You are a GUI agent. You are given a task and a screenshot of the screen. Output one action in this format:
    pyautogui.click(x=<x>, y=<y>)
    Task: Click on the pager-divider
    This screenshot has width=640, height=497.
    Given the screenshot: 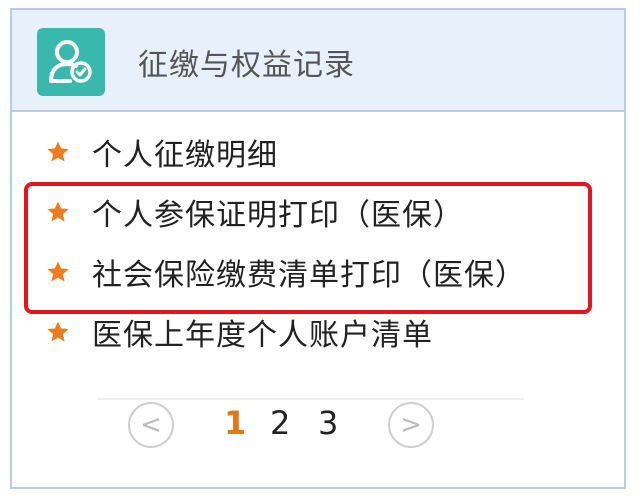 What is the action you would take?
    pyautogui.click(x=310, y=399)
    